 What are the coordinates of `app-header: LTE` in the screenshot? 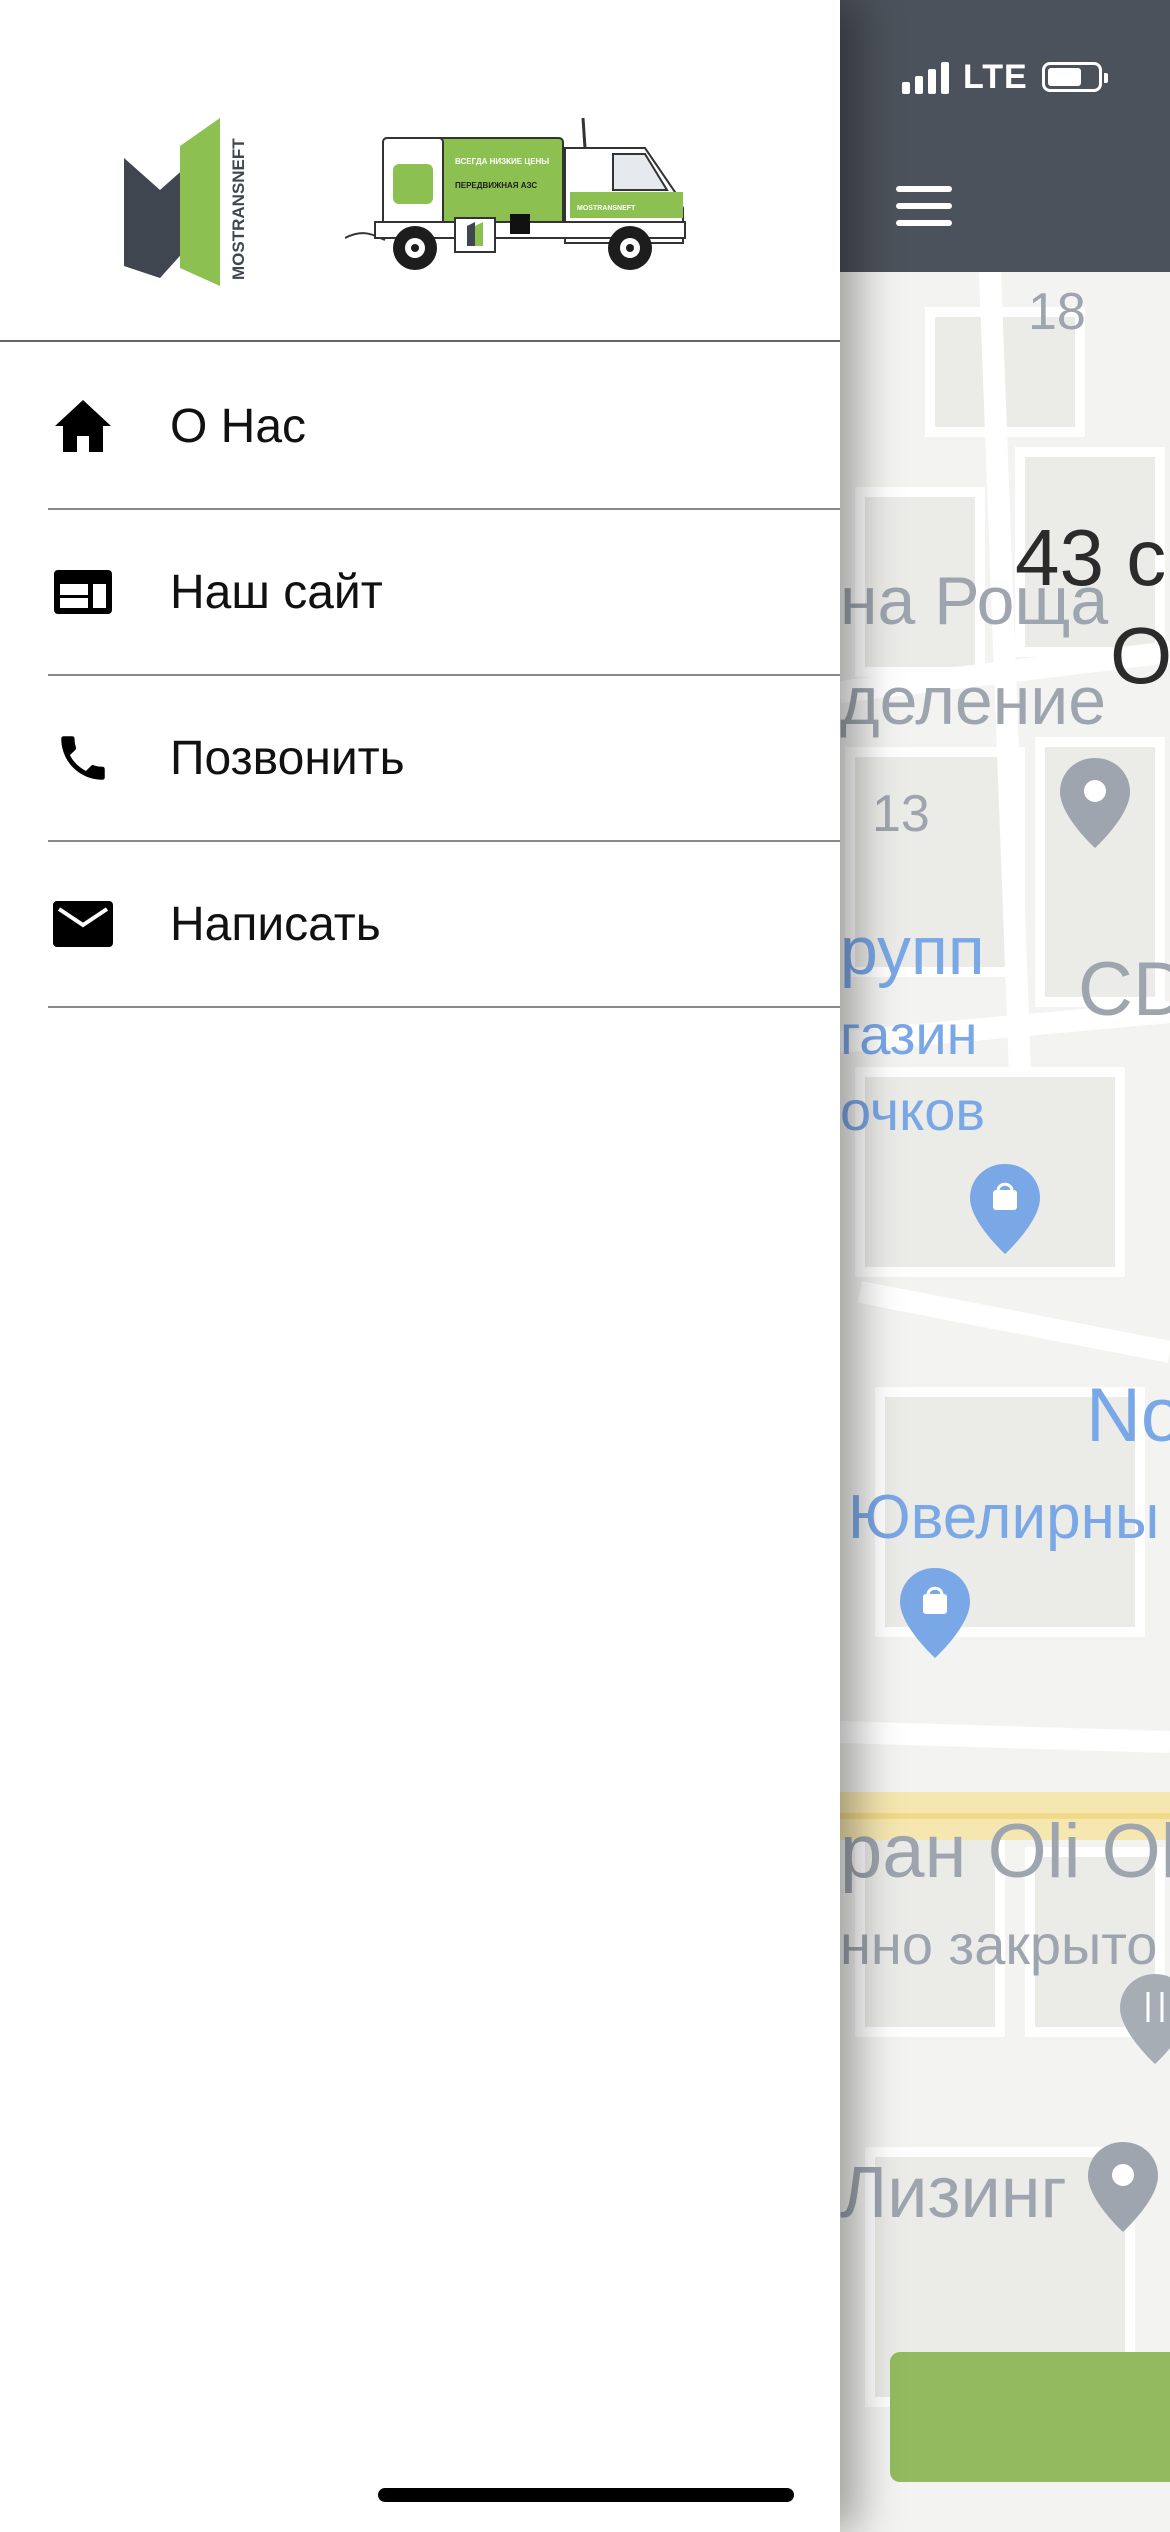 It's located at (1005, 136).